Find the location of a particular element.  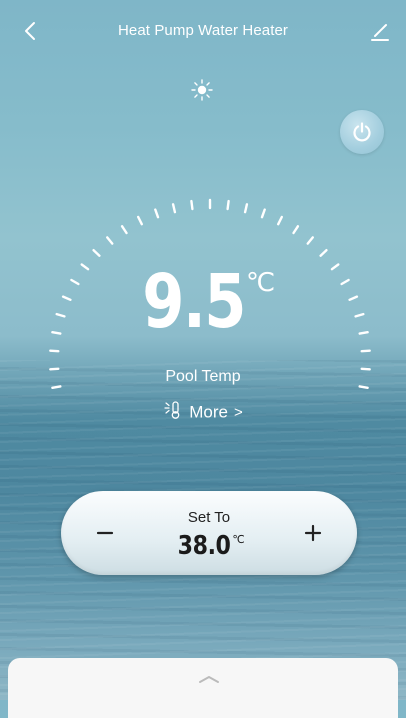

setpoint-unit: ℃ is located at coordinates (238, 539).